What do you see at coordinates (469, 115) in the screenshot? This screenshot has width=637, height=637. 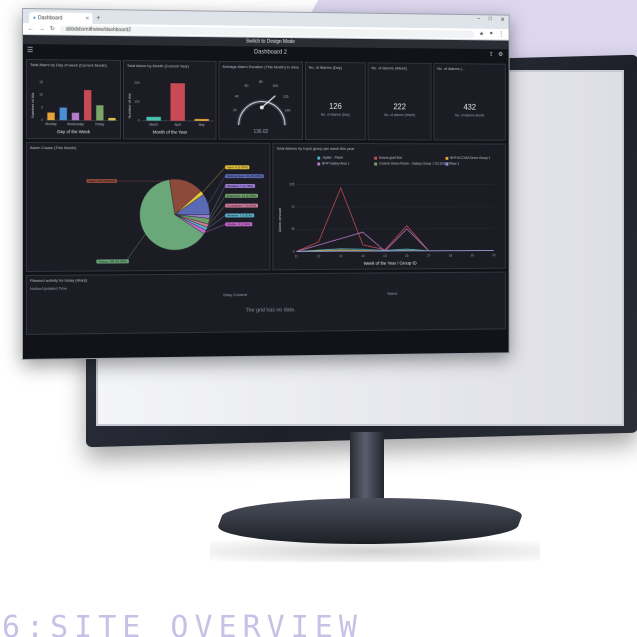 I see `kpi-label: No. of Alarms Month` at bounding box center [469, 115].